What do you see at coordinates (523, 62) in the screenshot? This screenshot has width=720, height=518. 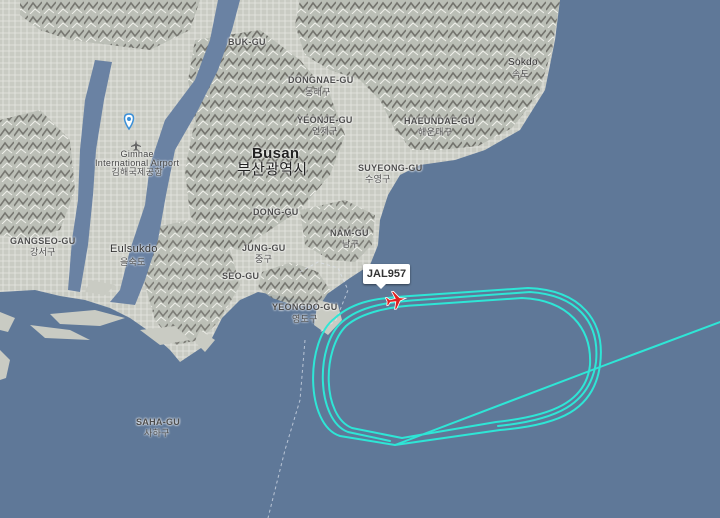 I see `label-sokdo: Sokdo` at bounding box center [523, 62].